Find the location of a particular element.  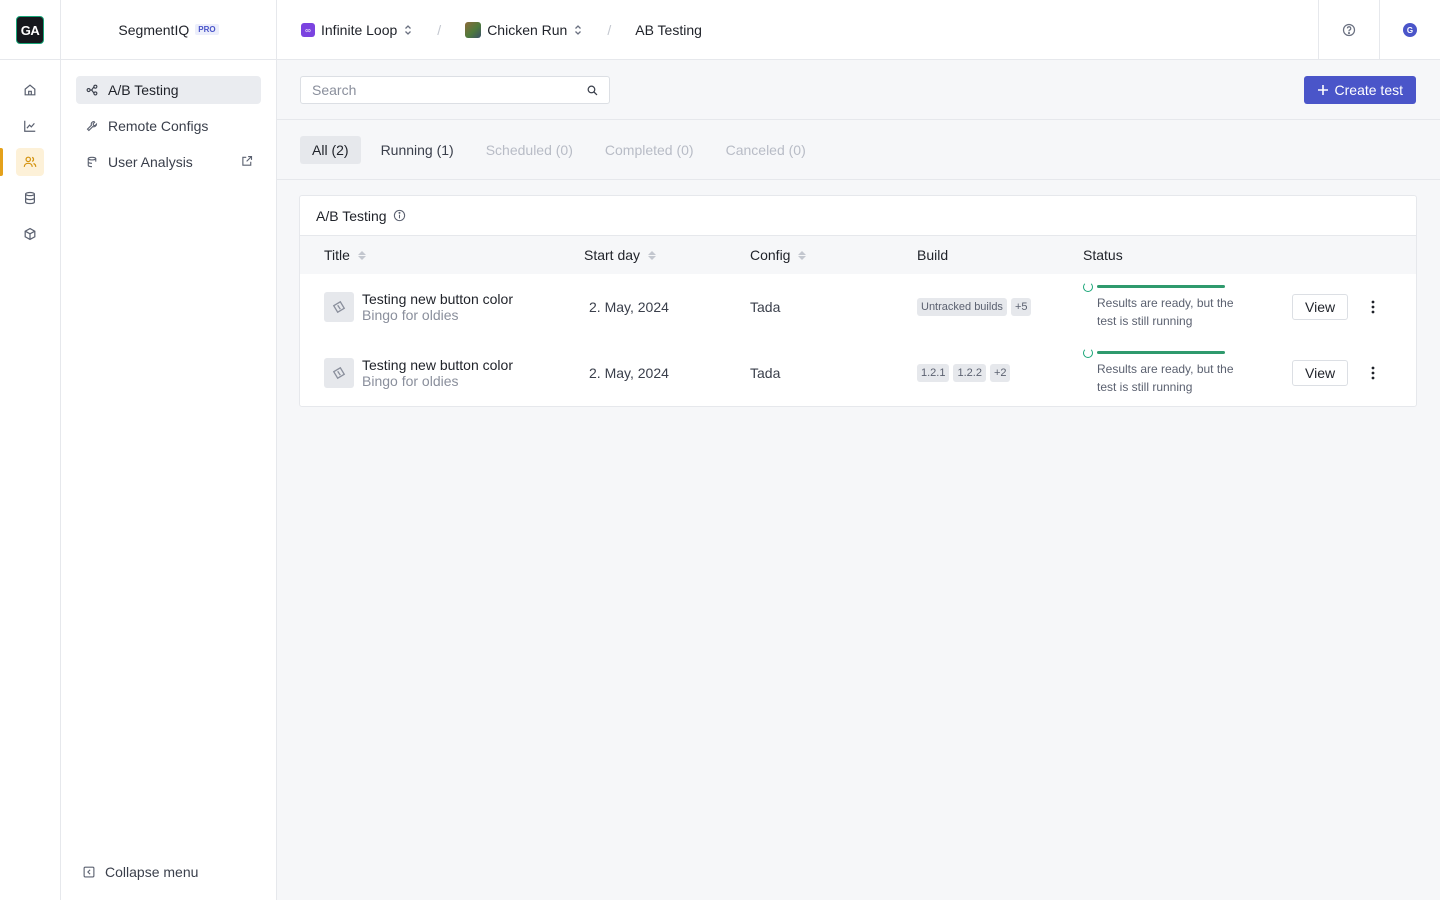

rail-home is located at coordinates (30, 90).